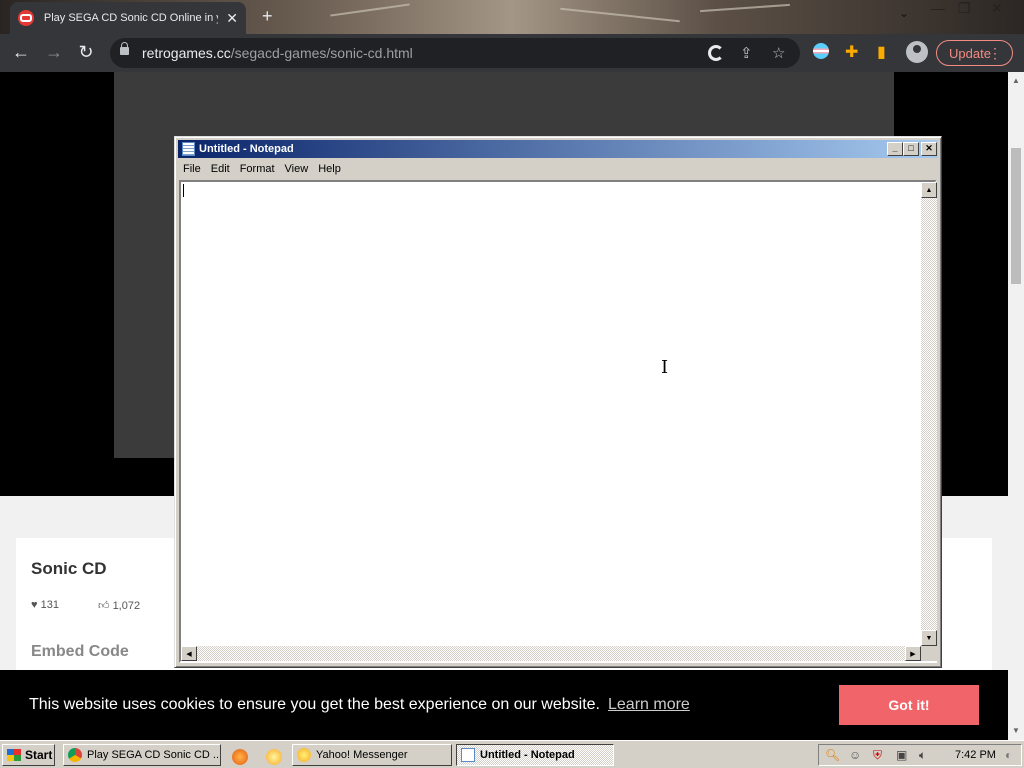 The width and height of the screenshot is (1024, 768). Describe the element at coordinates (877, 755) in the screenshot. I see `security-shield-icon: ⛨` at that location.